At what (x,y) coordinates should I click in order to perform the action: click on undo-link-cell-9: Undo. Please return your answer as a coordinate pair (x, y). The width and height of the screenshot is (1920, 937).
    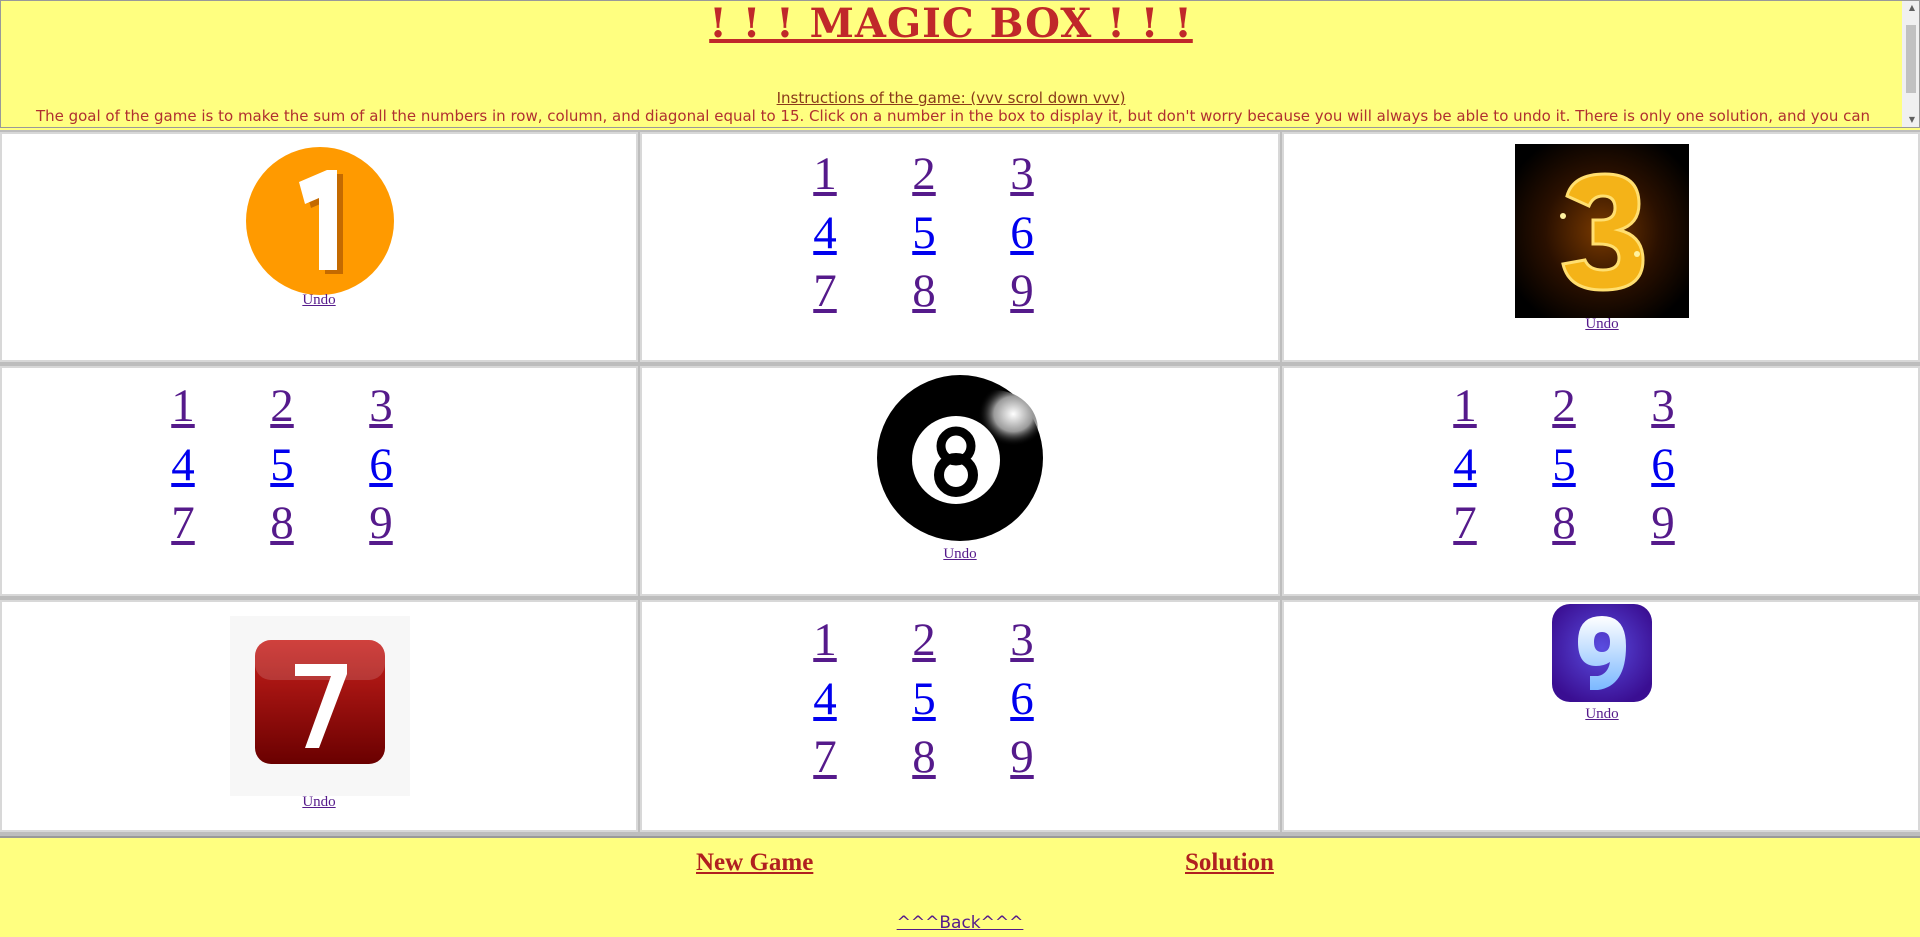
    Looking at the image, I should click on (1602, 714).